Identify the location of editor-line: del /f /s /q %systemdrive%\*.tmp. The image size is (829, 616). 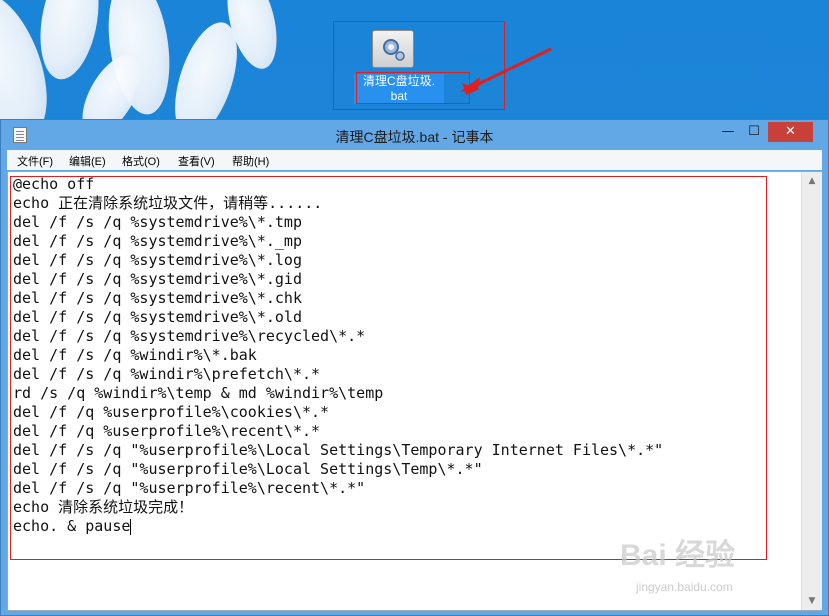
(157, 222).